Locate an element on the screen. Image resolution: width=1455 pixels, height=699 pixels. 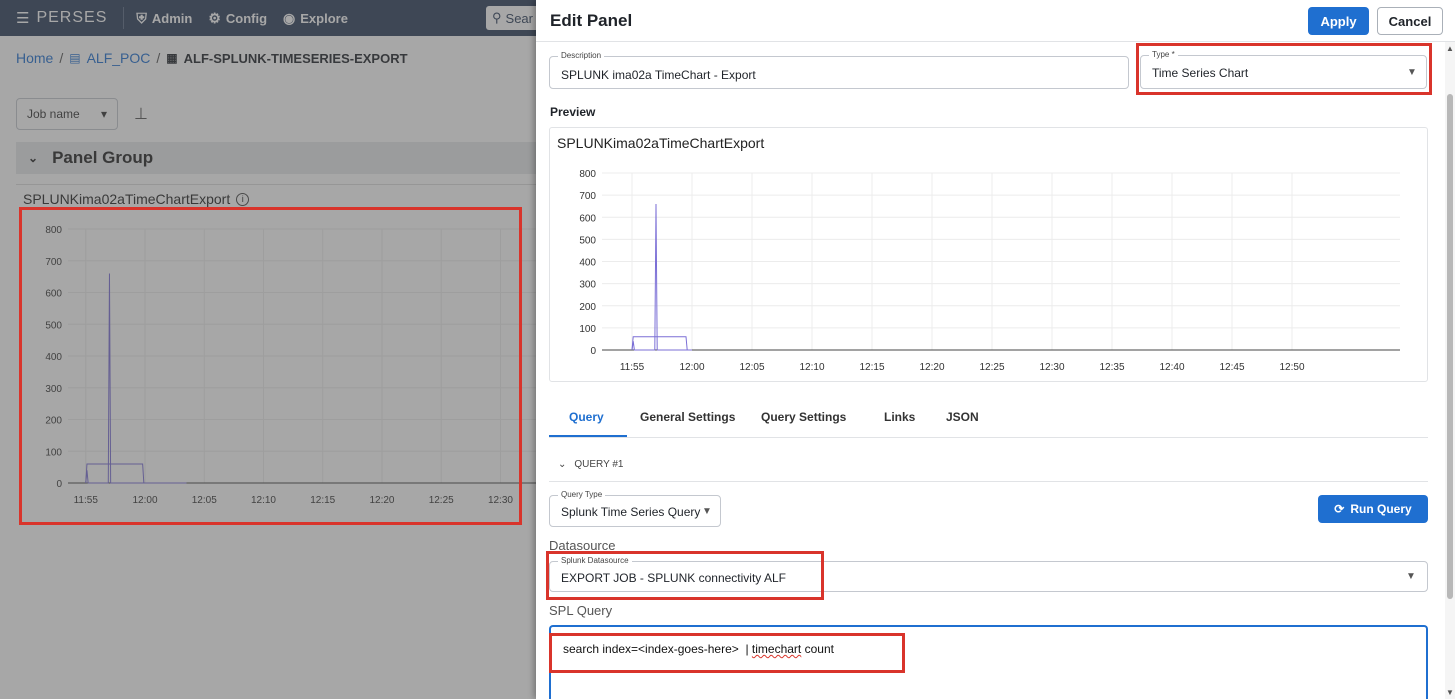
query-type-value: Splunk Time Series Query is located at coordinates (631, 512).